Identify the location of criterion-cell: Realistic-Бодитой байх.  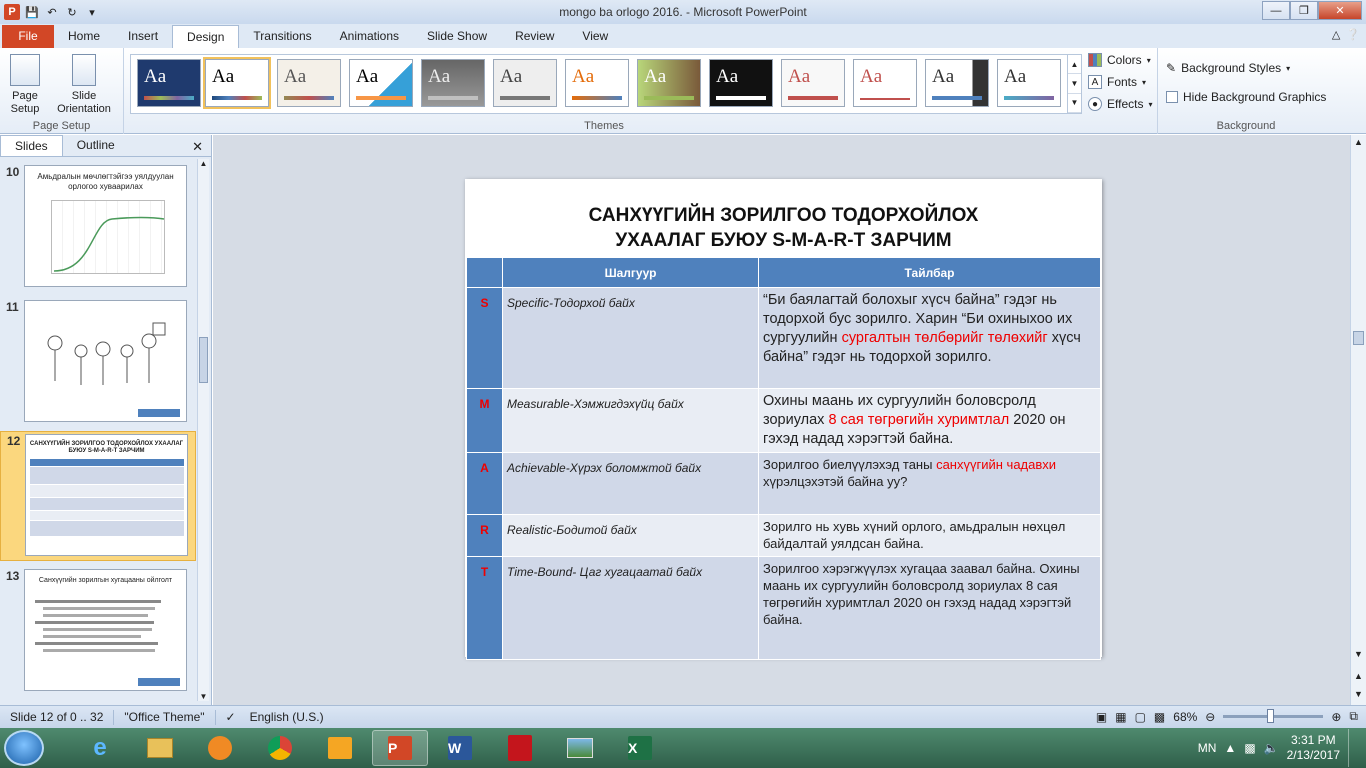
(630, 535).